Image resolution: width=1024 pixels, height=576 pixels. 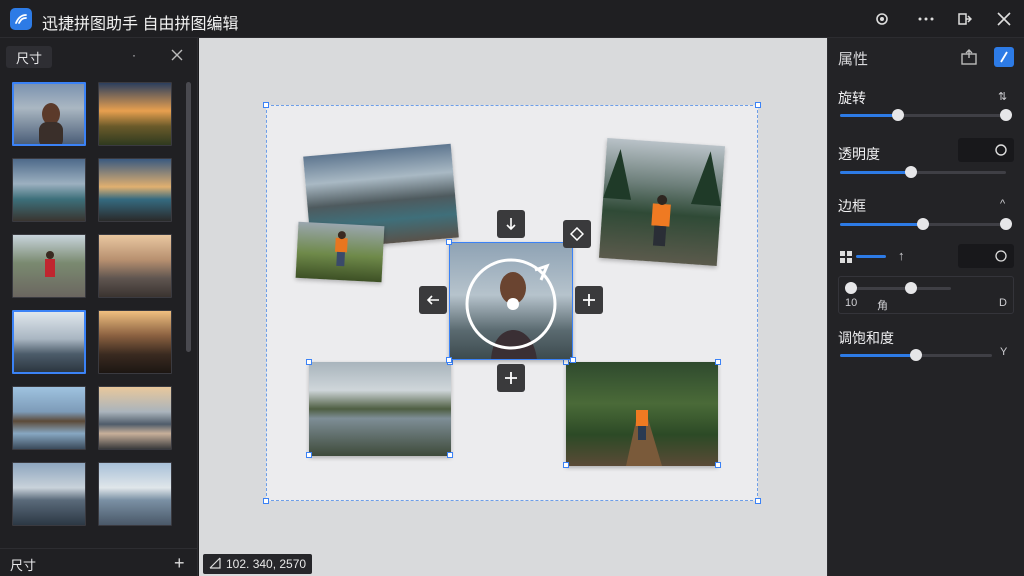 I want to click on close-icon, so click(x=1004, y=19).